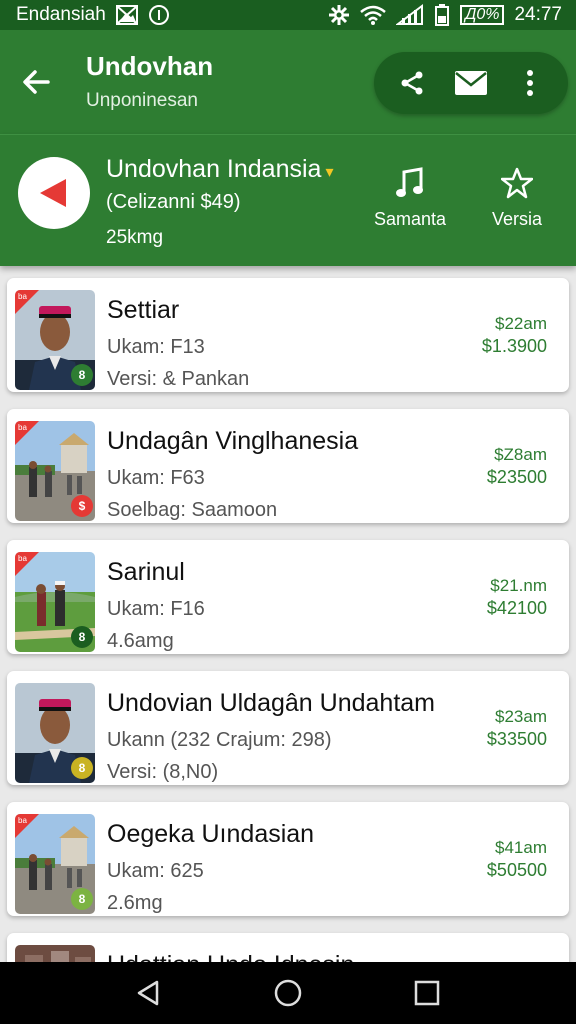 This screenshot has height=1024, width=576. What do you see at coordinates (82, 506) in the screenshot?
I see `item-badge: $` at bounding box center [82, 506].